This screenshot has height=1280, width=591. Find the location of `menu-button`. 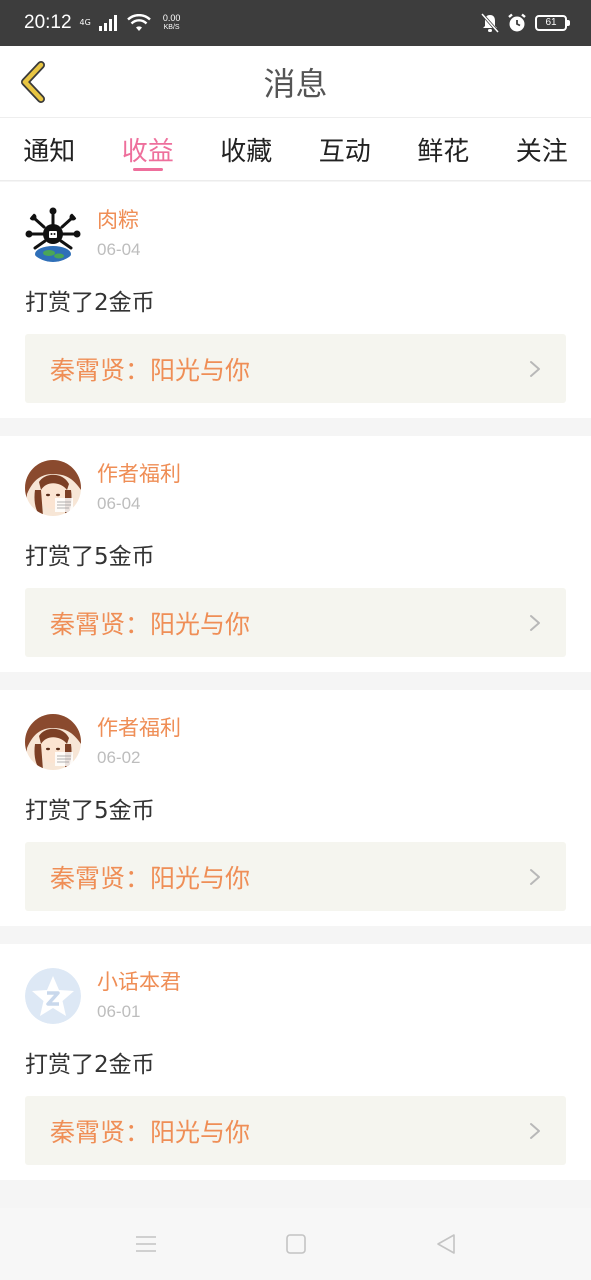

menu-button is located at coordinates (146, 1244).